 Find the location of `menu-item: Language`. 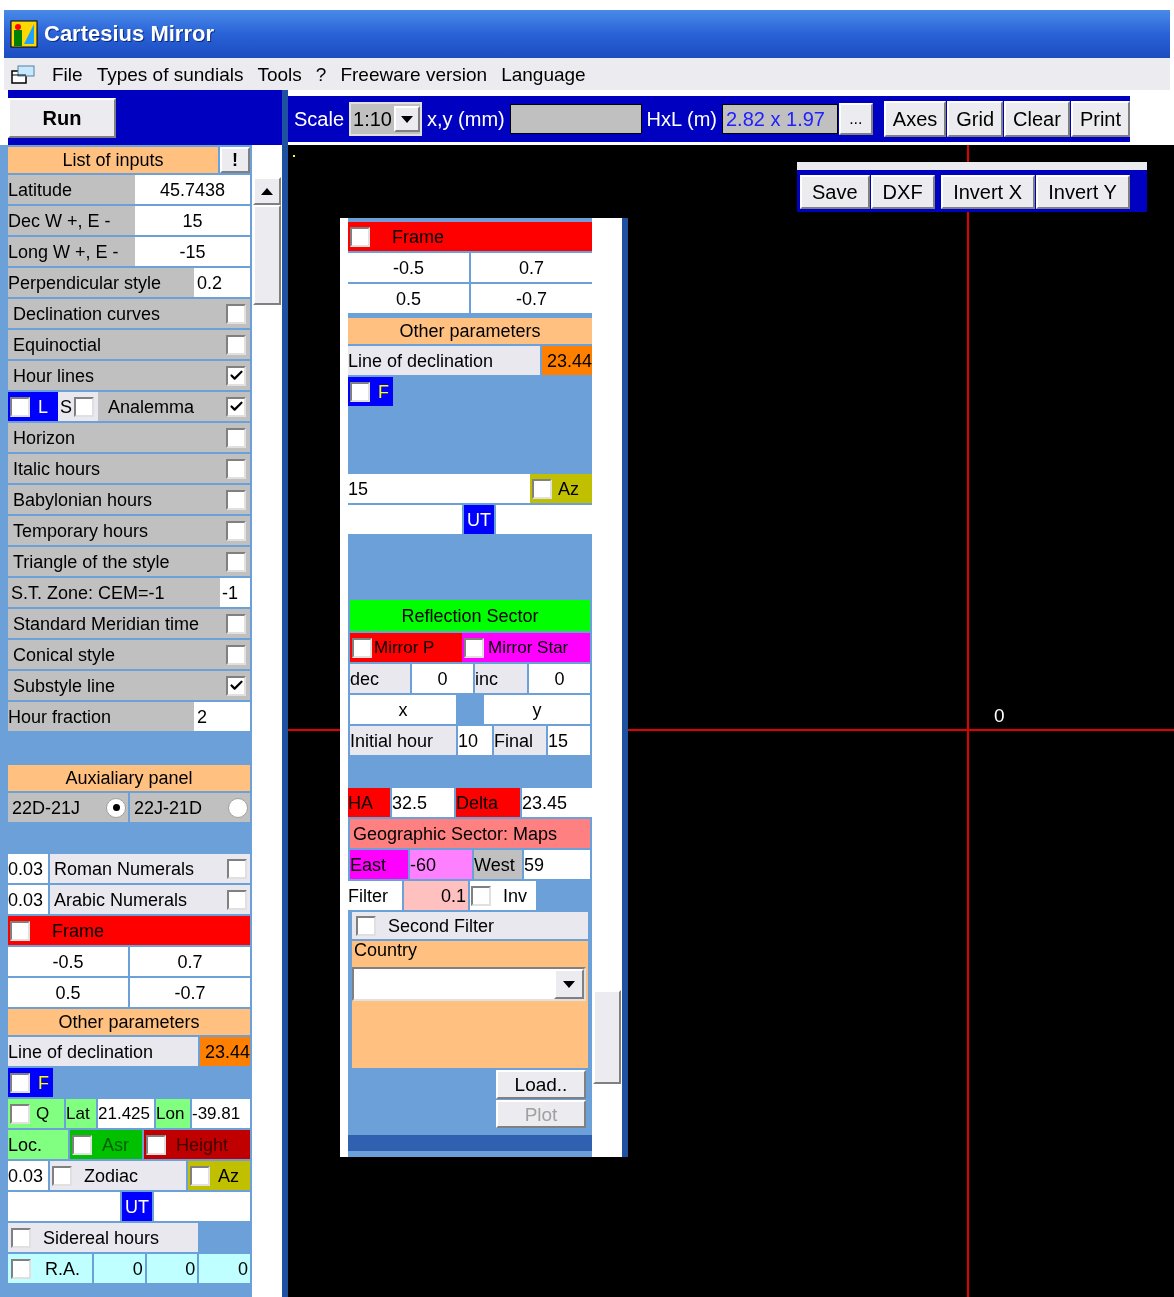

menu-item: Language is located at coordinates (543, 74).